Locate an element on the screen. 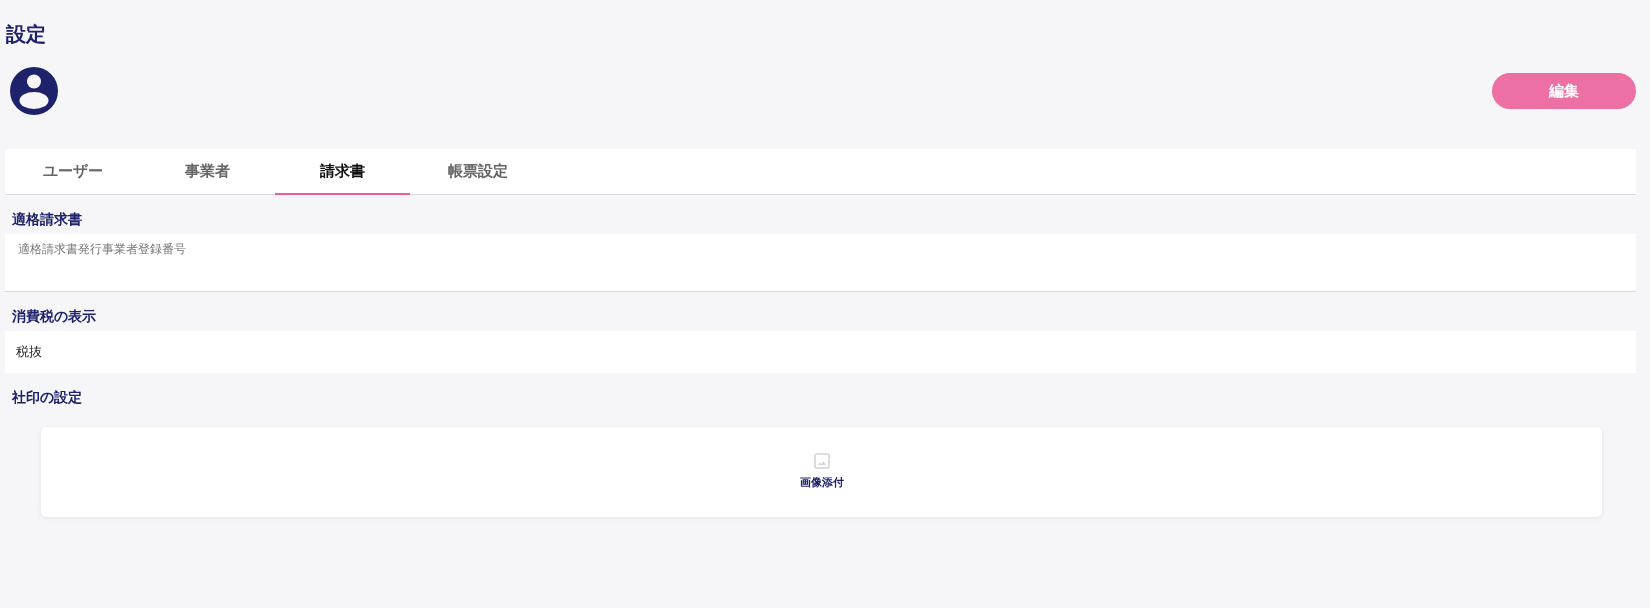 The height and width of the screenshot is (608, 1650). section-heading: 消費税の表示 is located at coordinates (54, 316).